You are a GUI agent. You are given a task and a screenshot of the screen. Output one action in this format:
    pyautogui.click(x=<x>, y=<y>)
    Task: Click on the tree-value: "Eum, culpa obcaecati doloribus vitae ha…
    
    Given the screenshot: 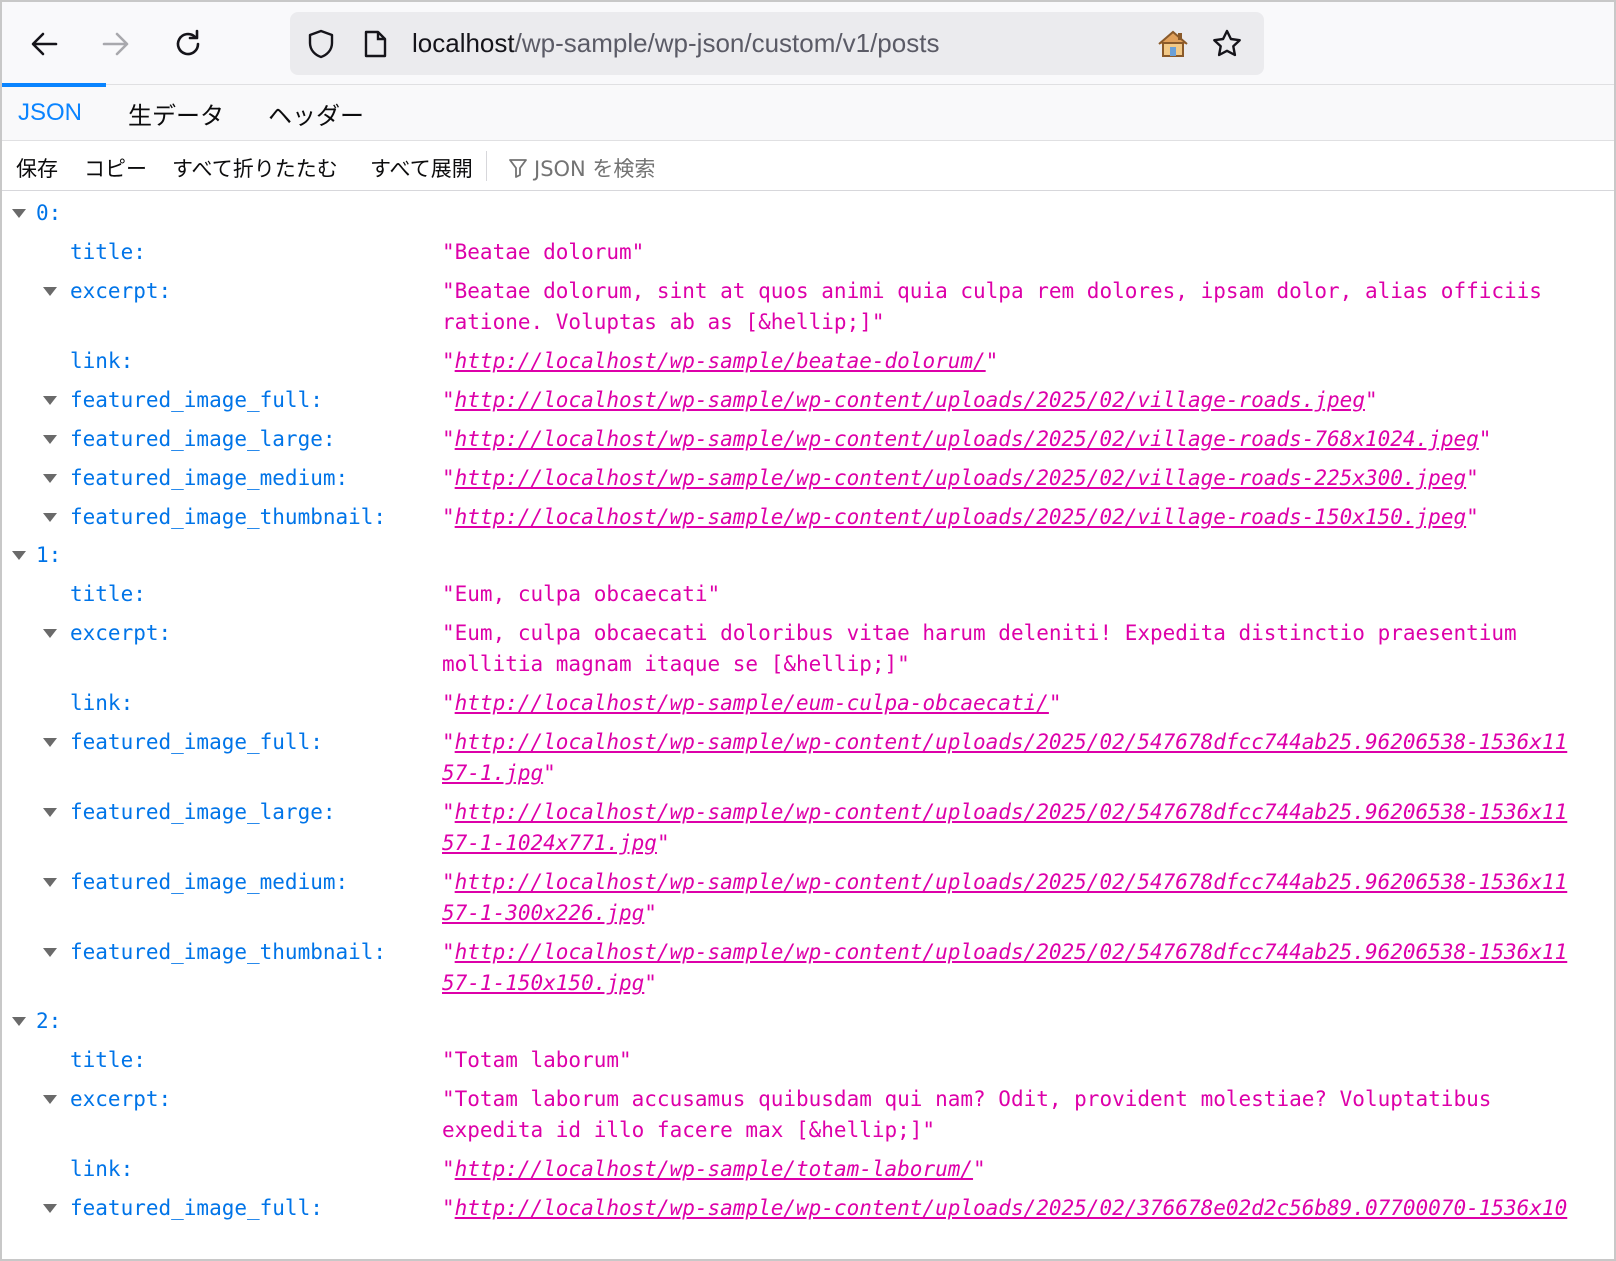 What is the action you would take?
    pyautogui.click(x=979, y=633)
    